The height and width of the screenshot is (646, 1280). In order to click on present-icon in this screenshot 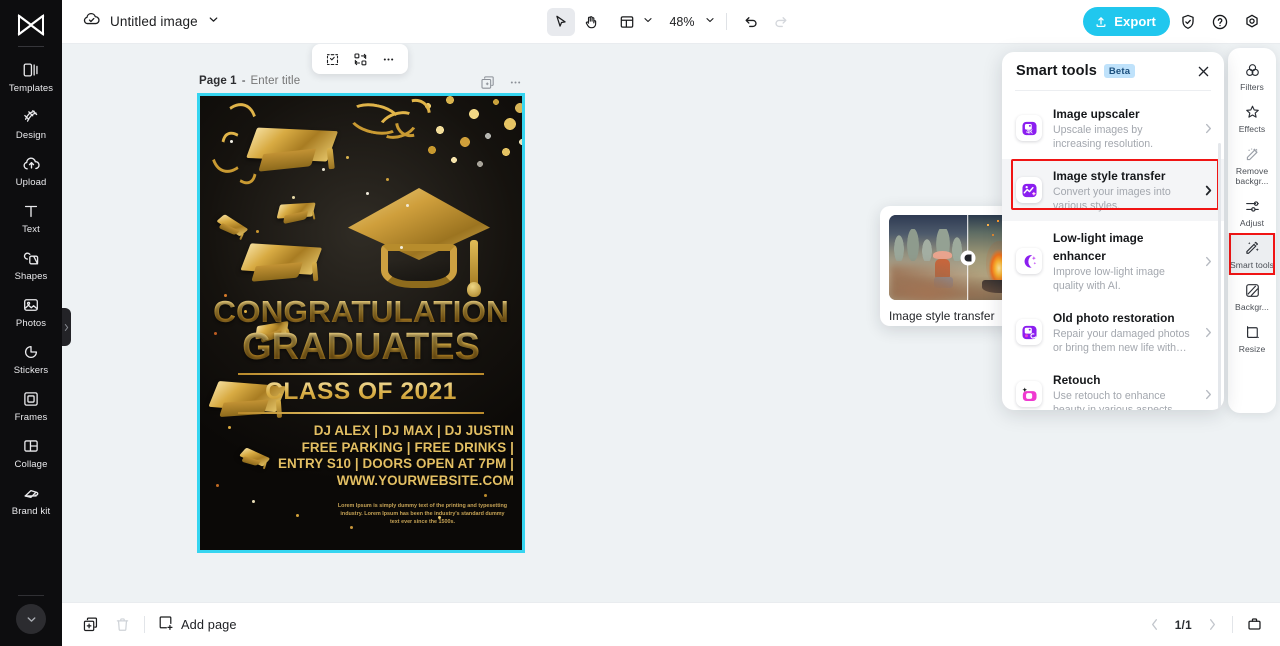, I will do `click(1254, 625)`.